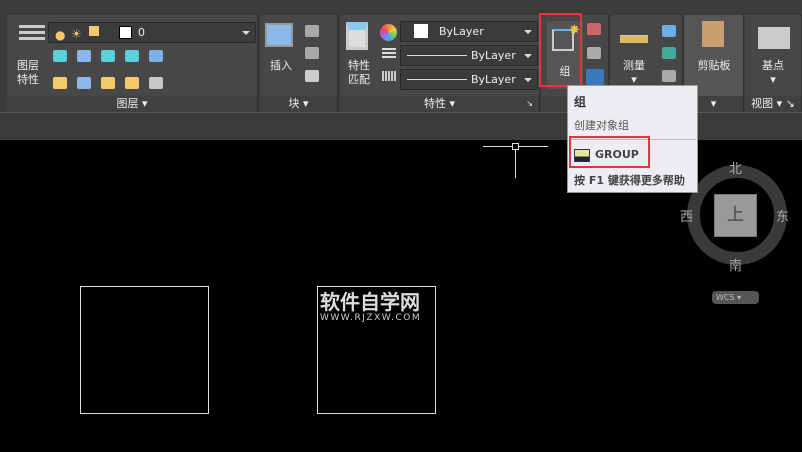 This screenshot has width=802, height=452. I want to click on properties-panel-label: 特性 ▾ ↘, so click(439, 104).